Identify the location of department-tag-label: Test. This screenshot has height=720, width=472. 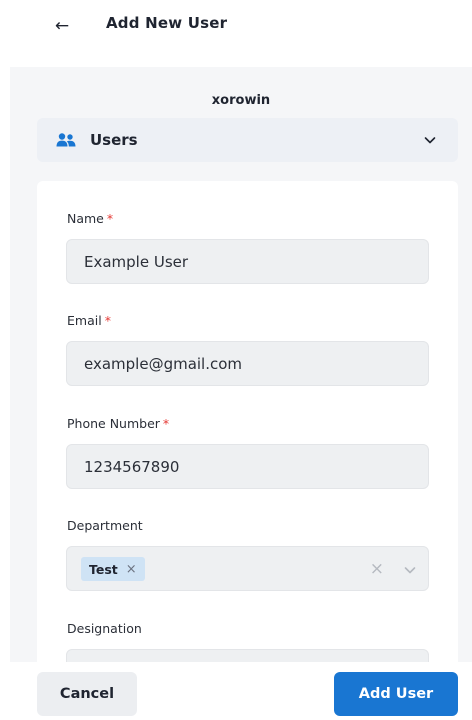
(103, 569).